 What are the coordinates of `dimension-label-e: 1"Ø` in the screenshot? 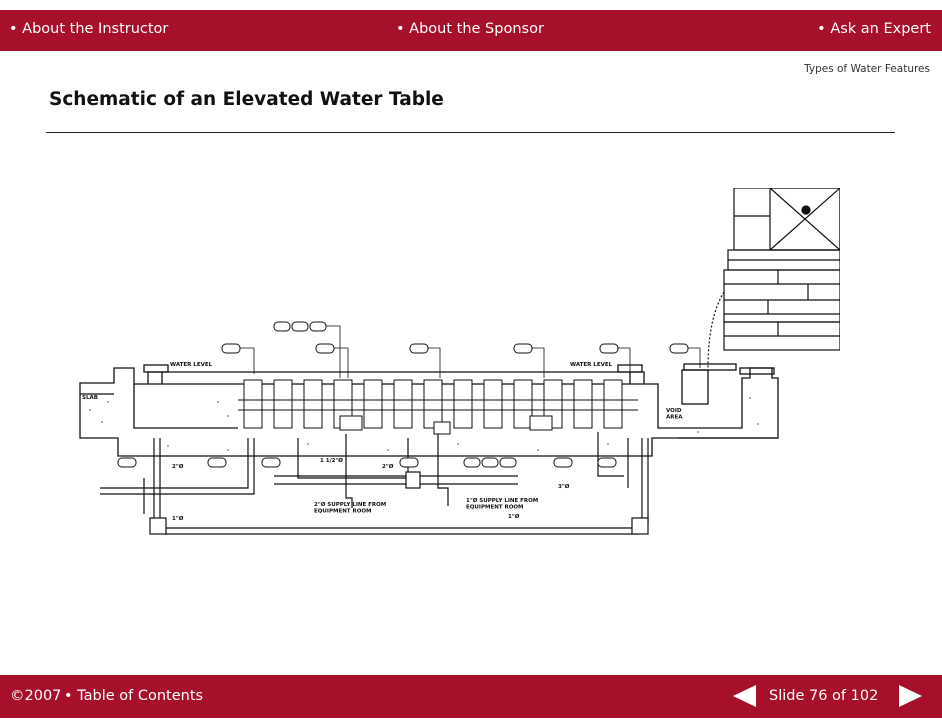 It's located at (178, 518).